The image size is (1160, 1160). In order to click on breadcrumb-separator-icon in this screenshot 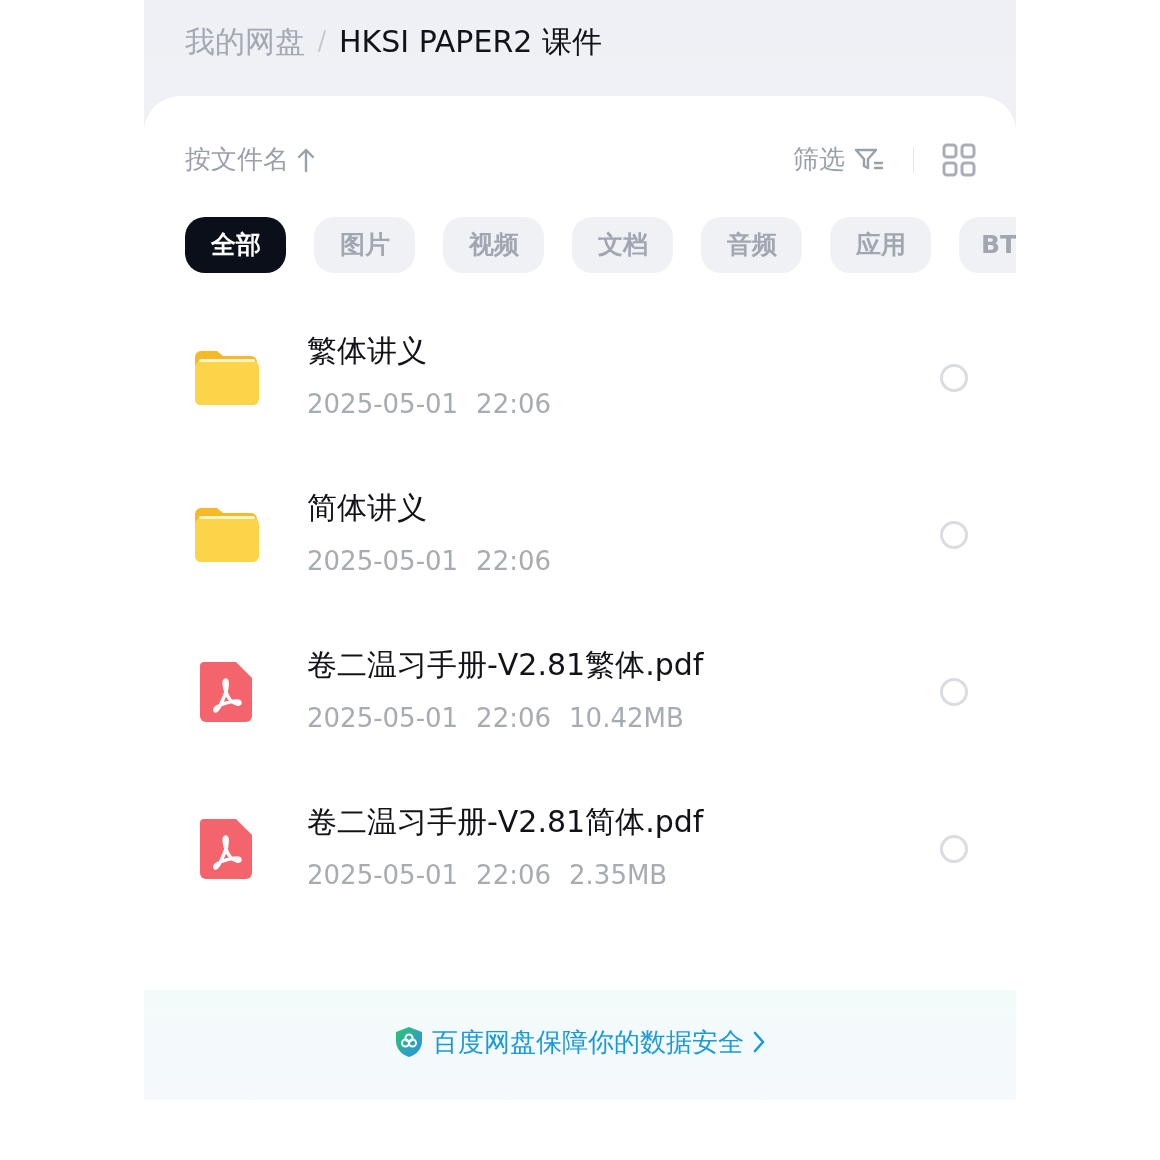, I will do `click(322, 41)`.